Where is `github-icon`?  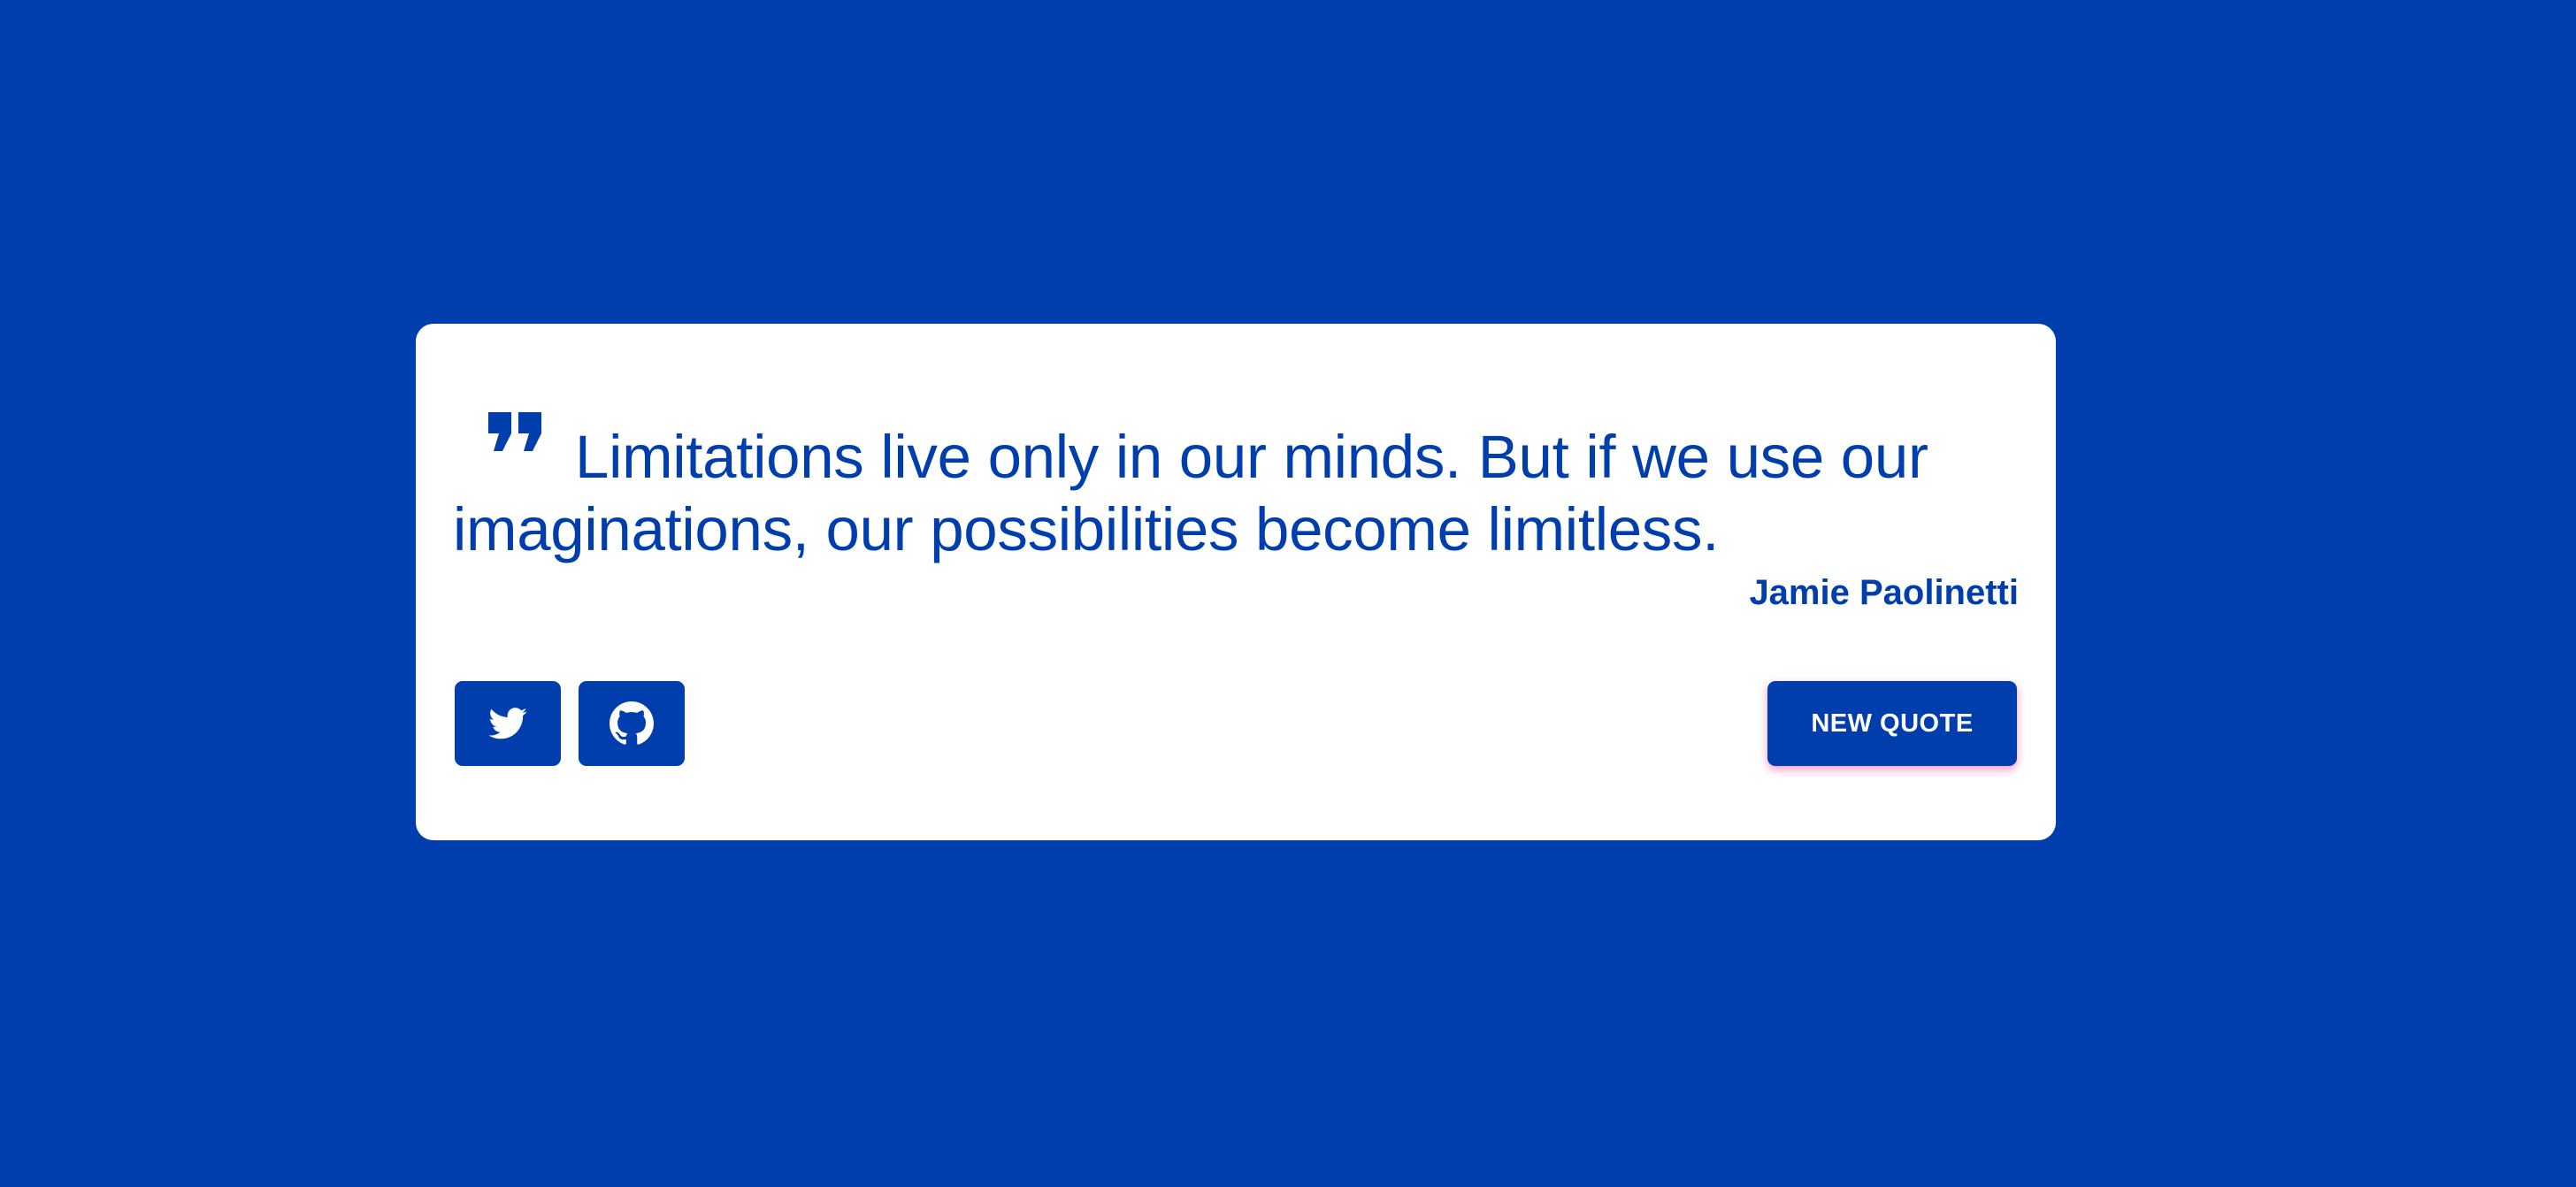
github-icon is located at coordinates (632, 723).